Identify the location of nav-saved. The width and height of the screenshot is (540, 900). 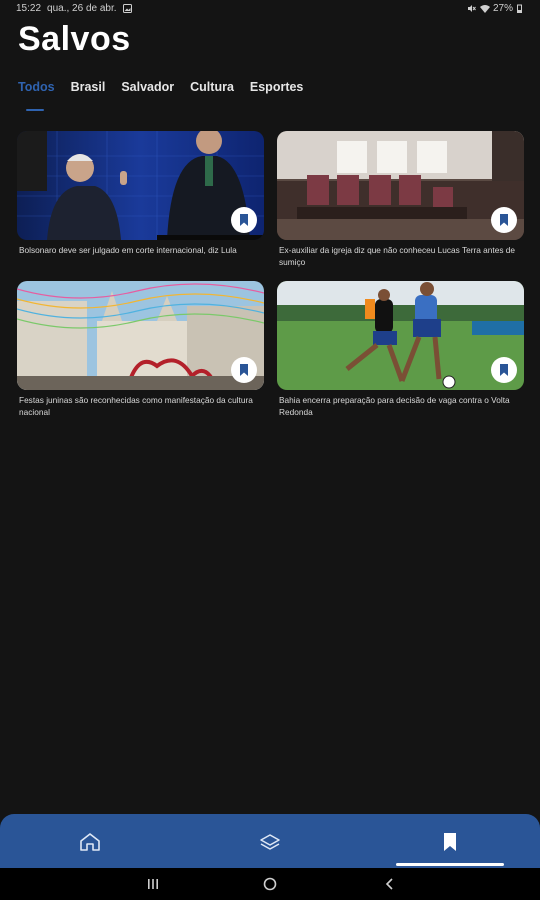
(450, 842).